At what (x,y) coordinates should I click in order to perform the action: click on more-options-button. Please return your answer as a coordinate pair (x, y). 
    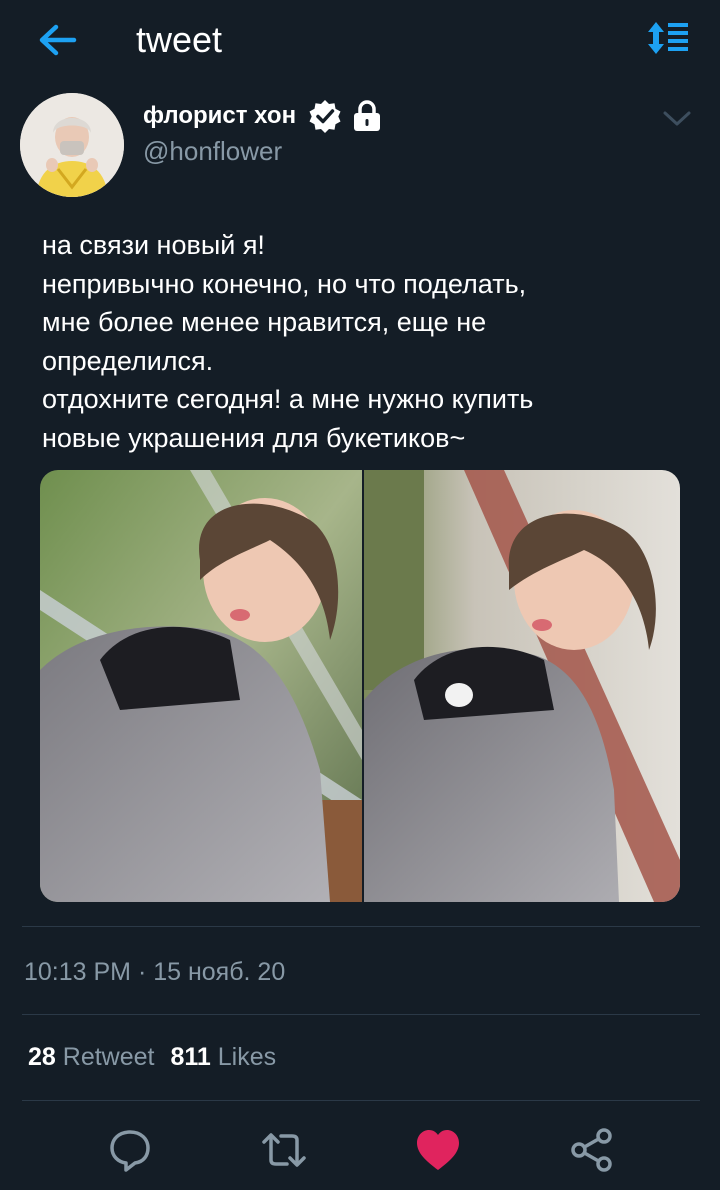
    Looking at the image, I should click on (677, 118).